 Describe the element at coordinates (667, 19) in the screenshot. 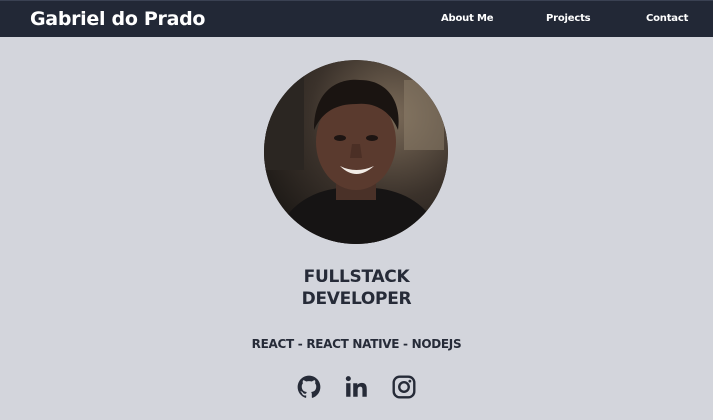

I see `nav-link-contact: Contact` at that location.